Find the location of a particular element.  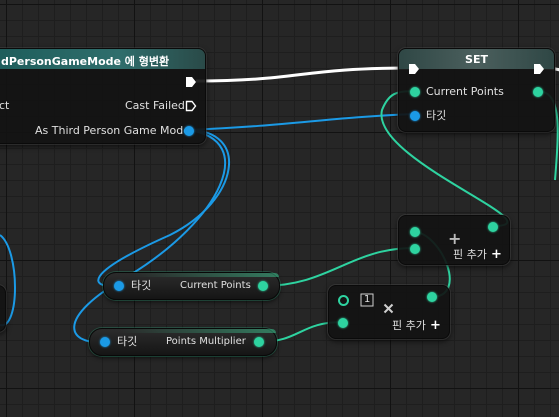

var-points-multiplier-target-label: 타깃 is located at coordinates (127, 341).